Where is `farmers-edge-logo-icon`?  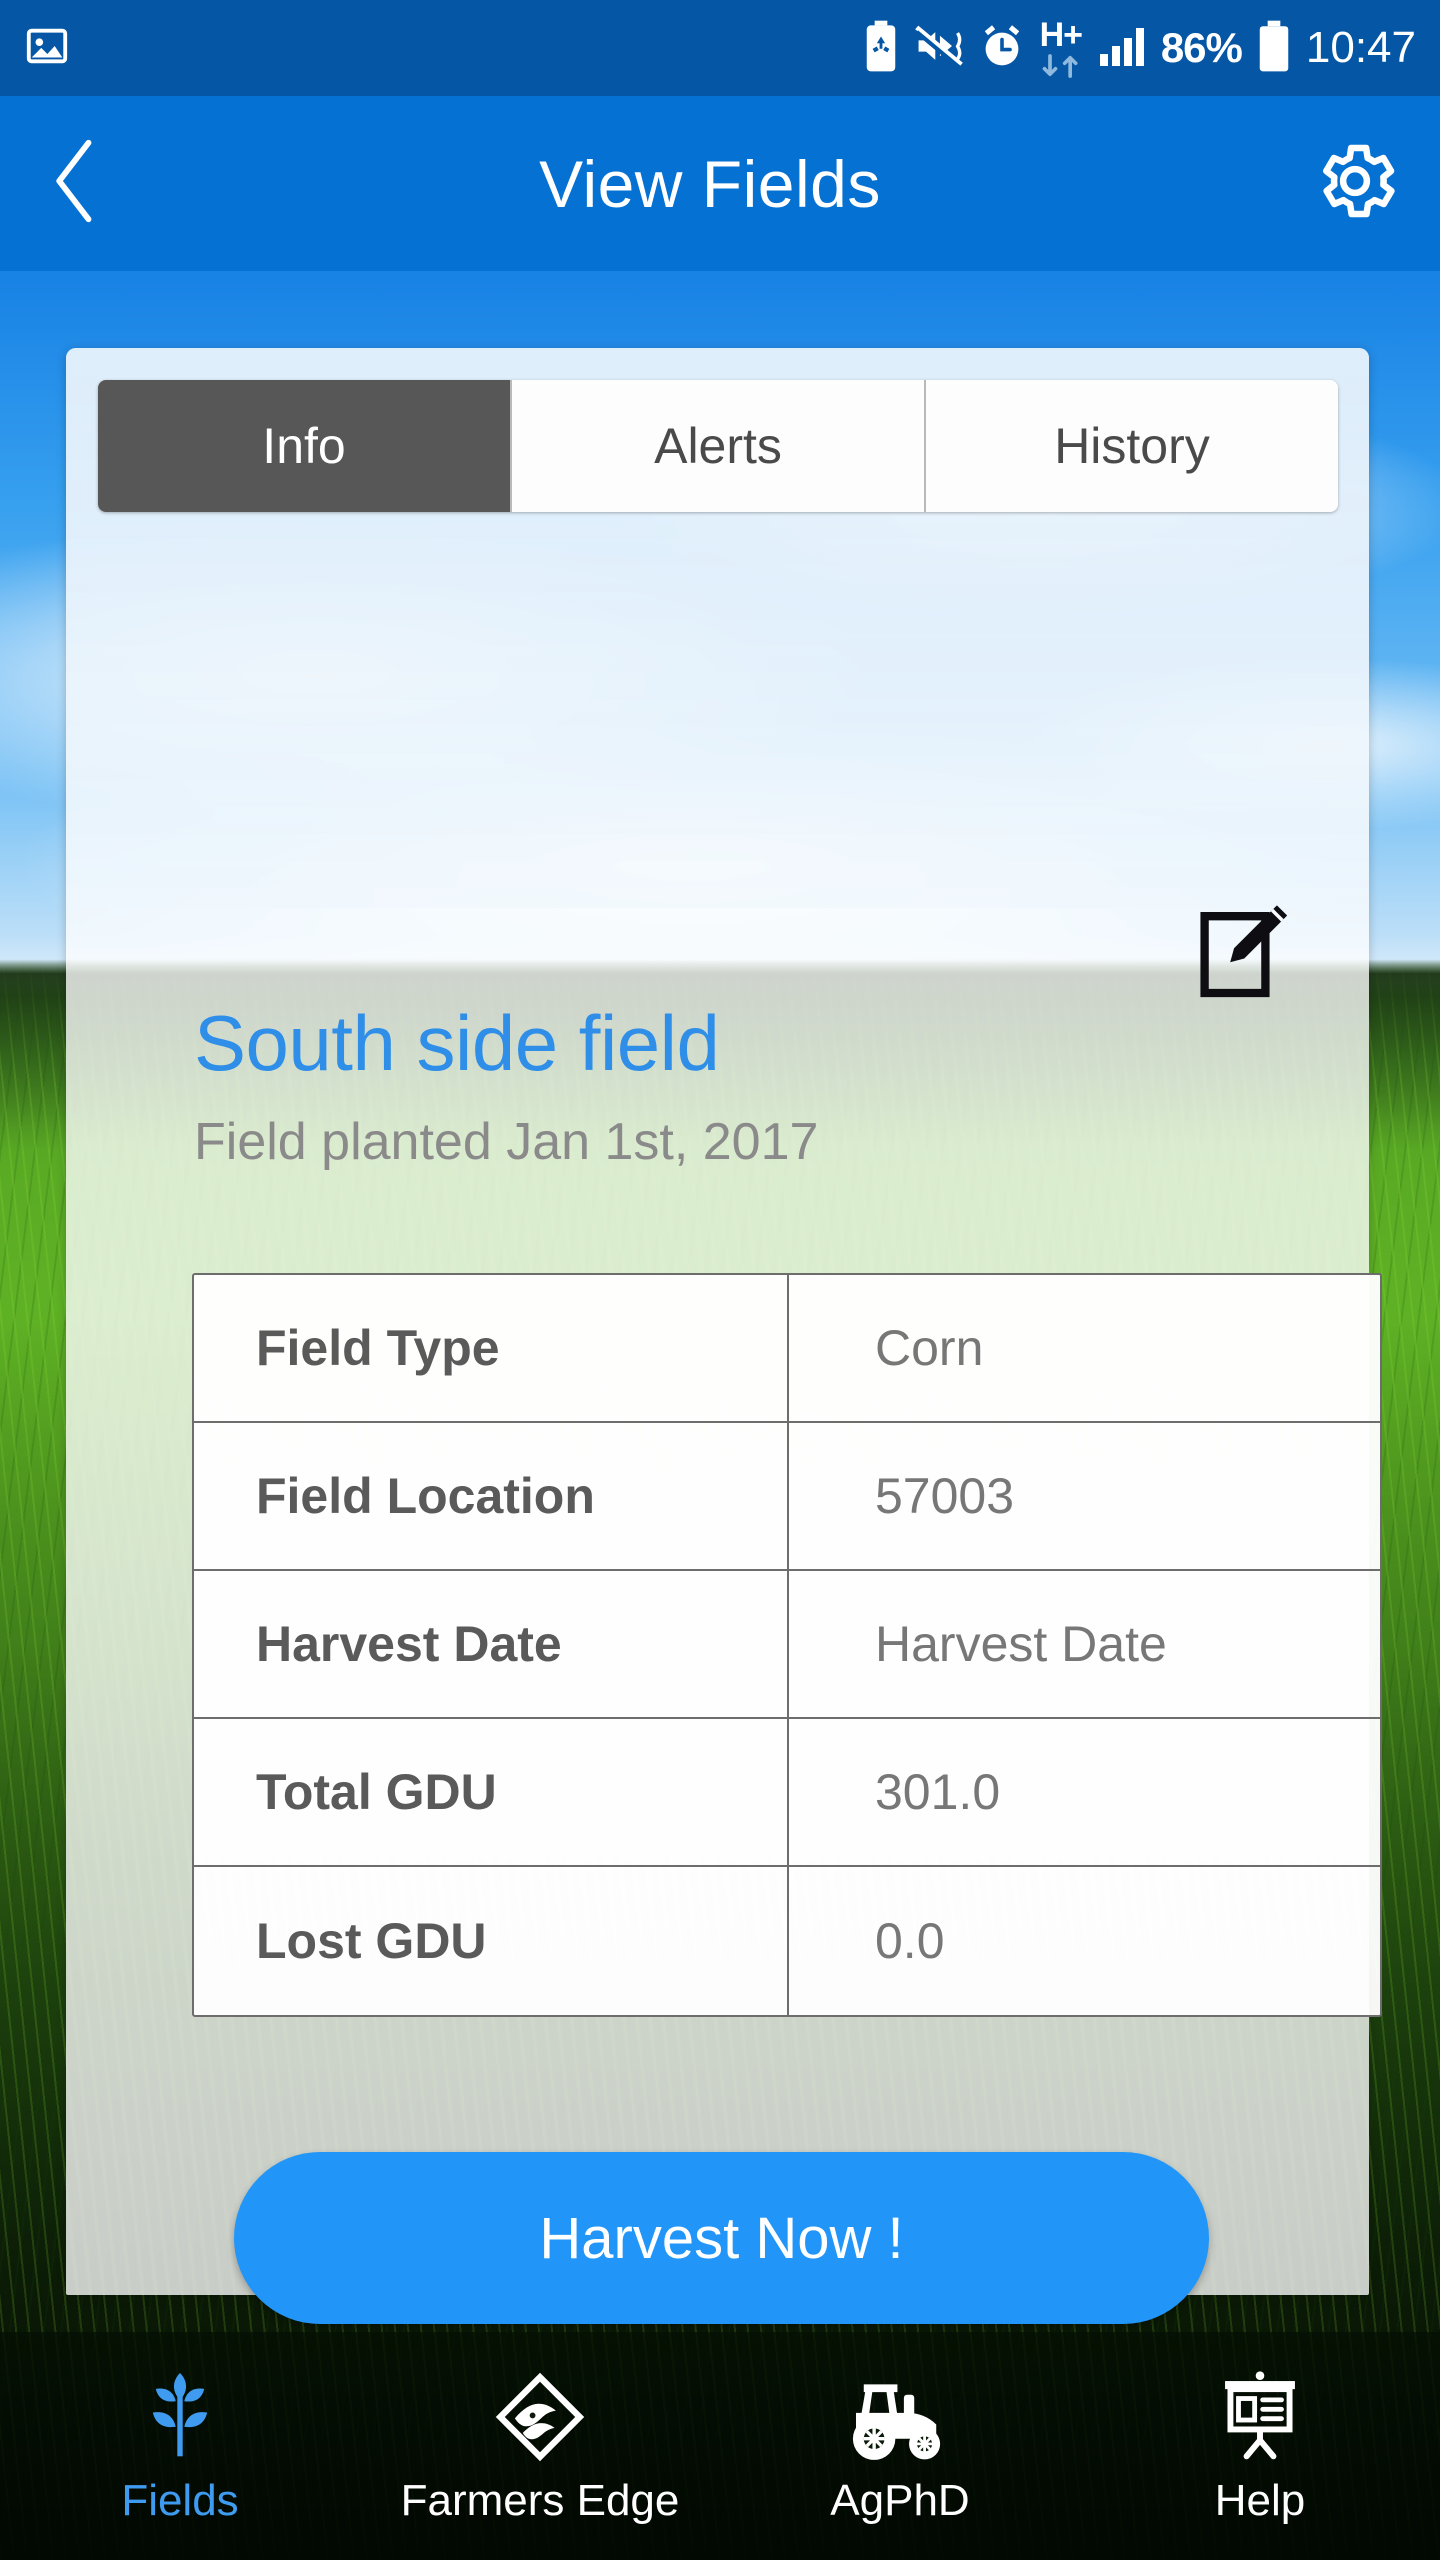
farmers-edge-logo-icon is located at coordinates (540, 2414).